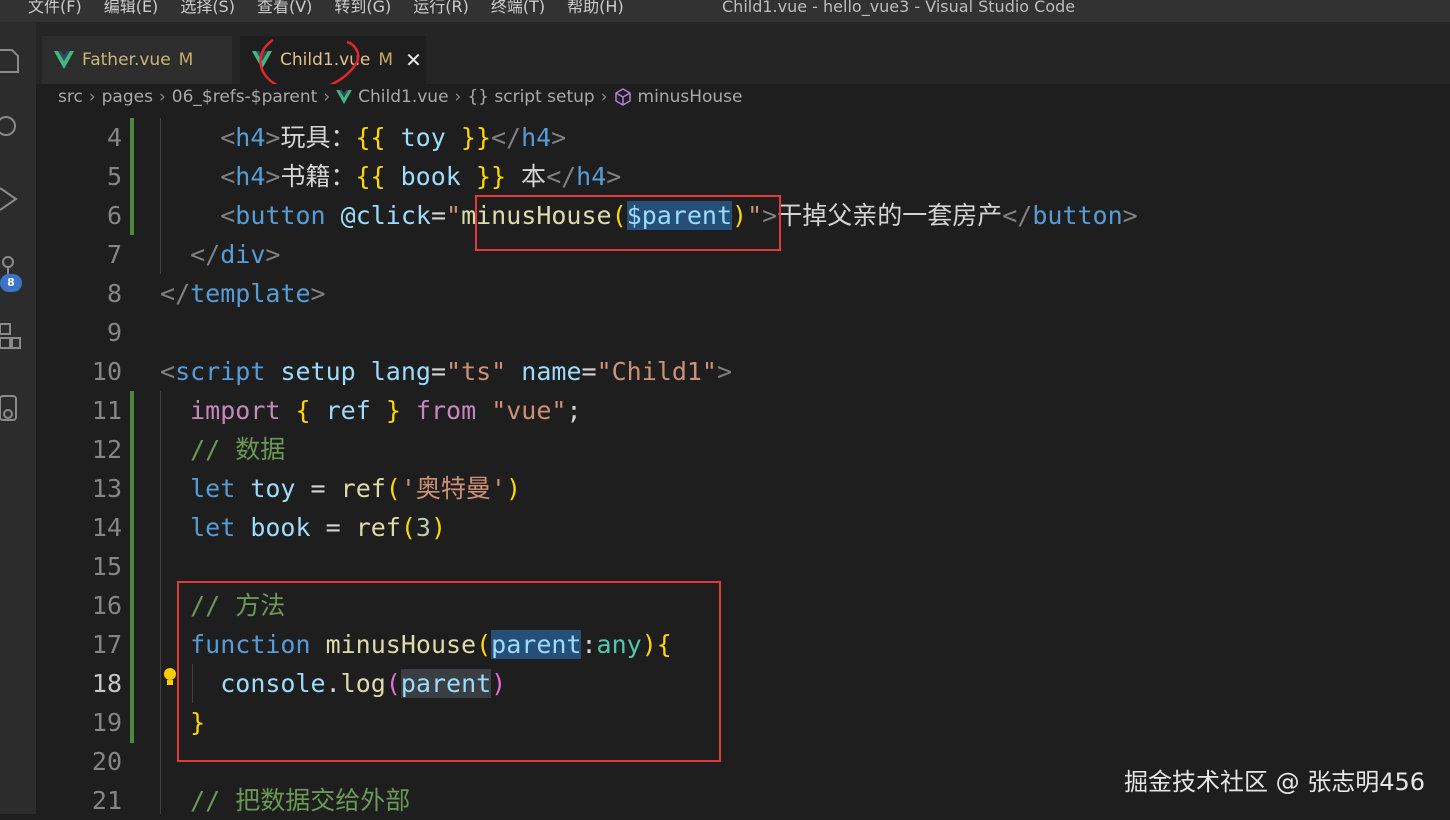 The width and height of the screenshot is (1450, 820). Describe the element at coordinates (690, 97) in the screenshot. I see `breadcrumb-symbol: minusHouse` at that location.